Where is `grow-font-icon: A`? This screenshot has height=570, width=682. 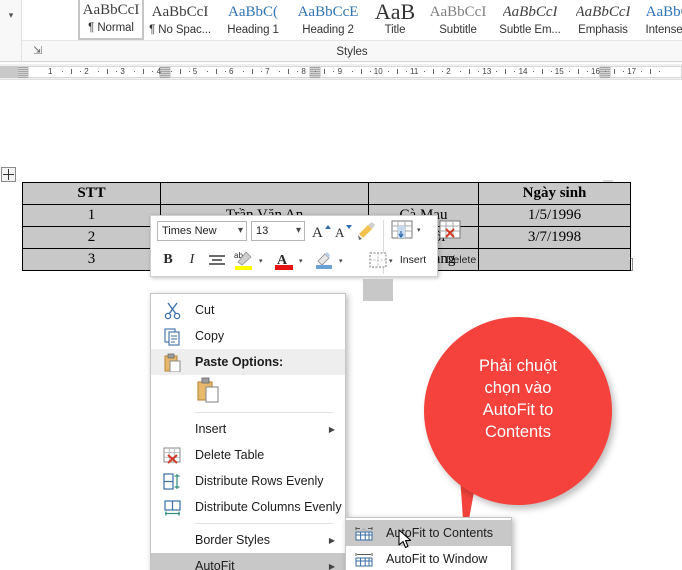
grow-font-icon: A is located at coordinates (321, 231).